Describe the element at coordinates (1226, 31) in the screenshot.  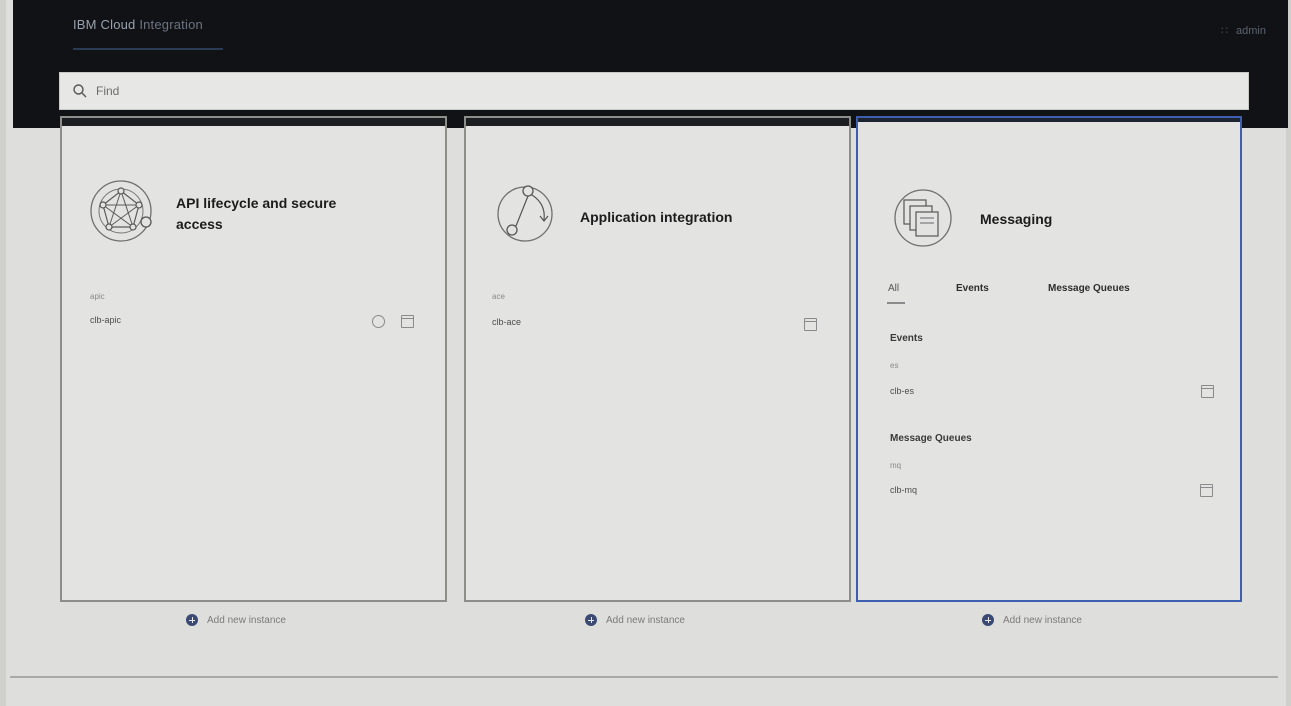
I see `user-icon: ∷` at that location.